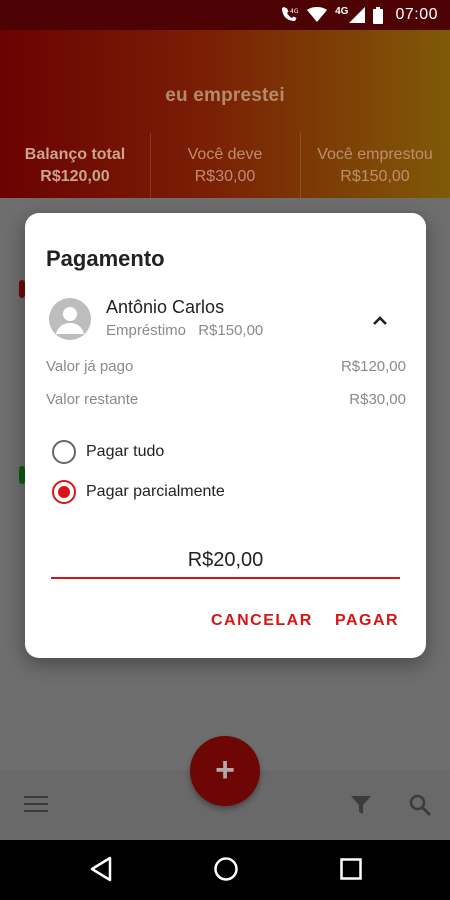  What do you see at coordinates (125, 451) in the screenshot?
I see `option-pay-all-label: Pagar tudo` at bounding box center [125, 451].